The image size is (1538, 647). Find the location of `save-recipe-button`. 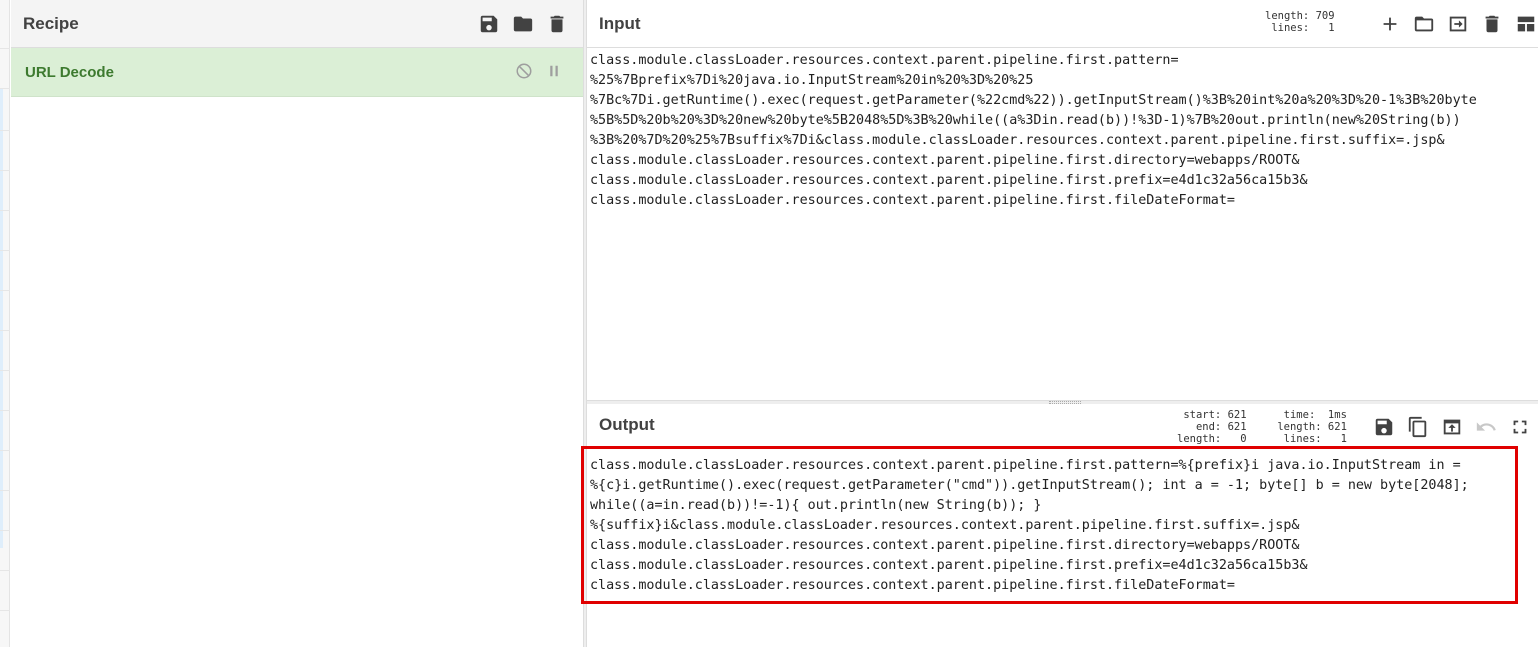

save-recipe-button is located at coordinates (489, 24).